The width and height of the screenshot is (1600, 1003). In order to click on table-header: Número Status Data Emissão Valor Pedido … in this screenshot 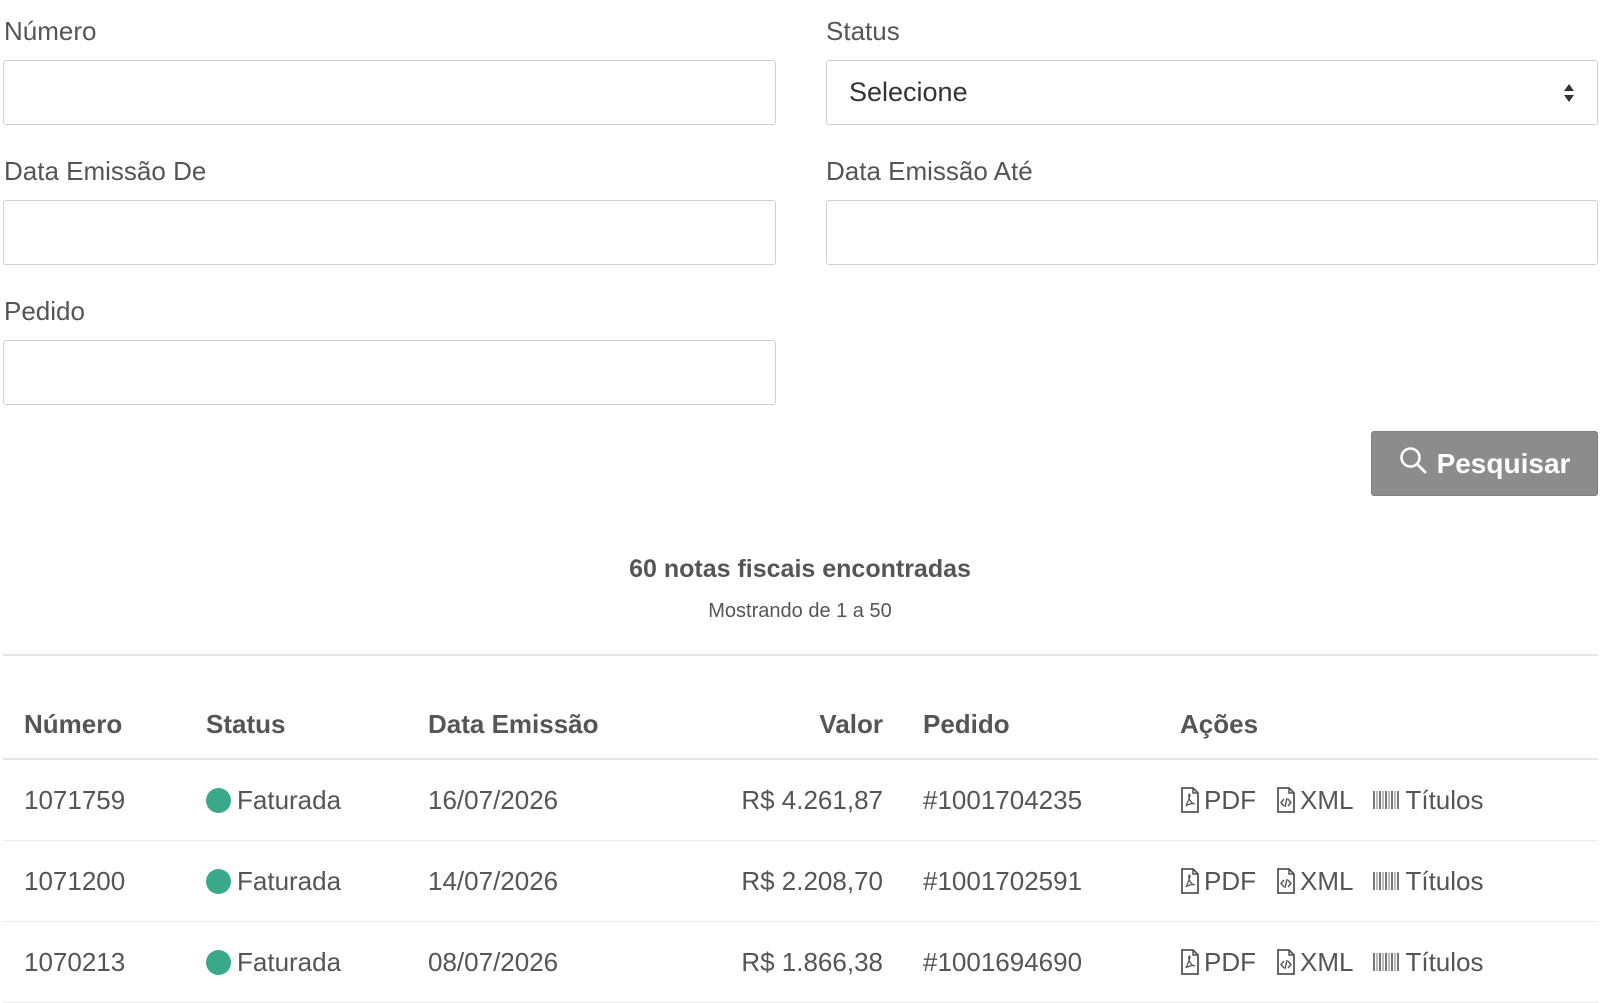, I will do `click(800, 725)`.